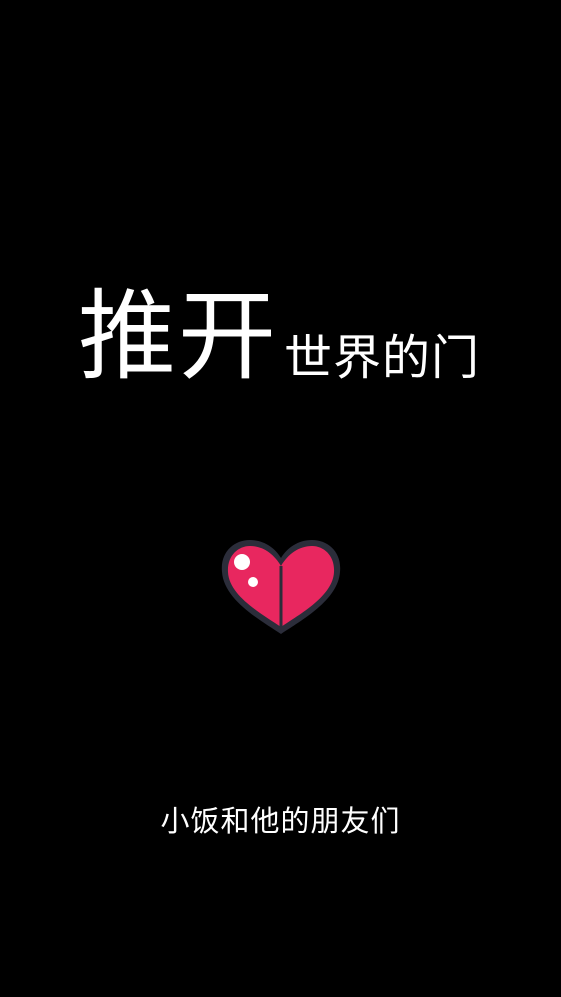  Describe the element at coordinates (382, 358) in the screenshot. I see `headline-small-text: 世界的门` at that location.